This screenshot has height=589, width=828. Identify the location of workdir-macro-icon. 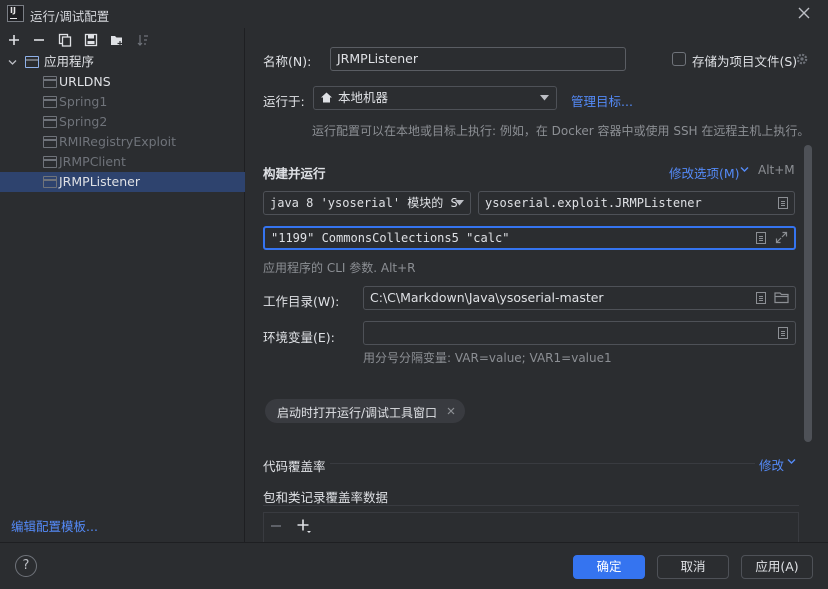
(761, 298).